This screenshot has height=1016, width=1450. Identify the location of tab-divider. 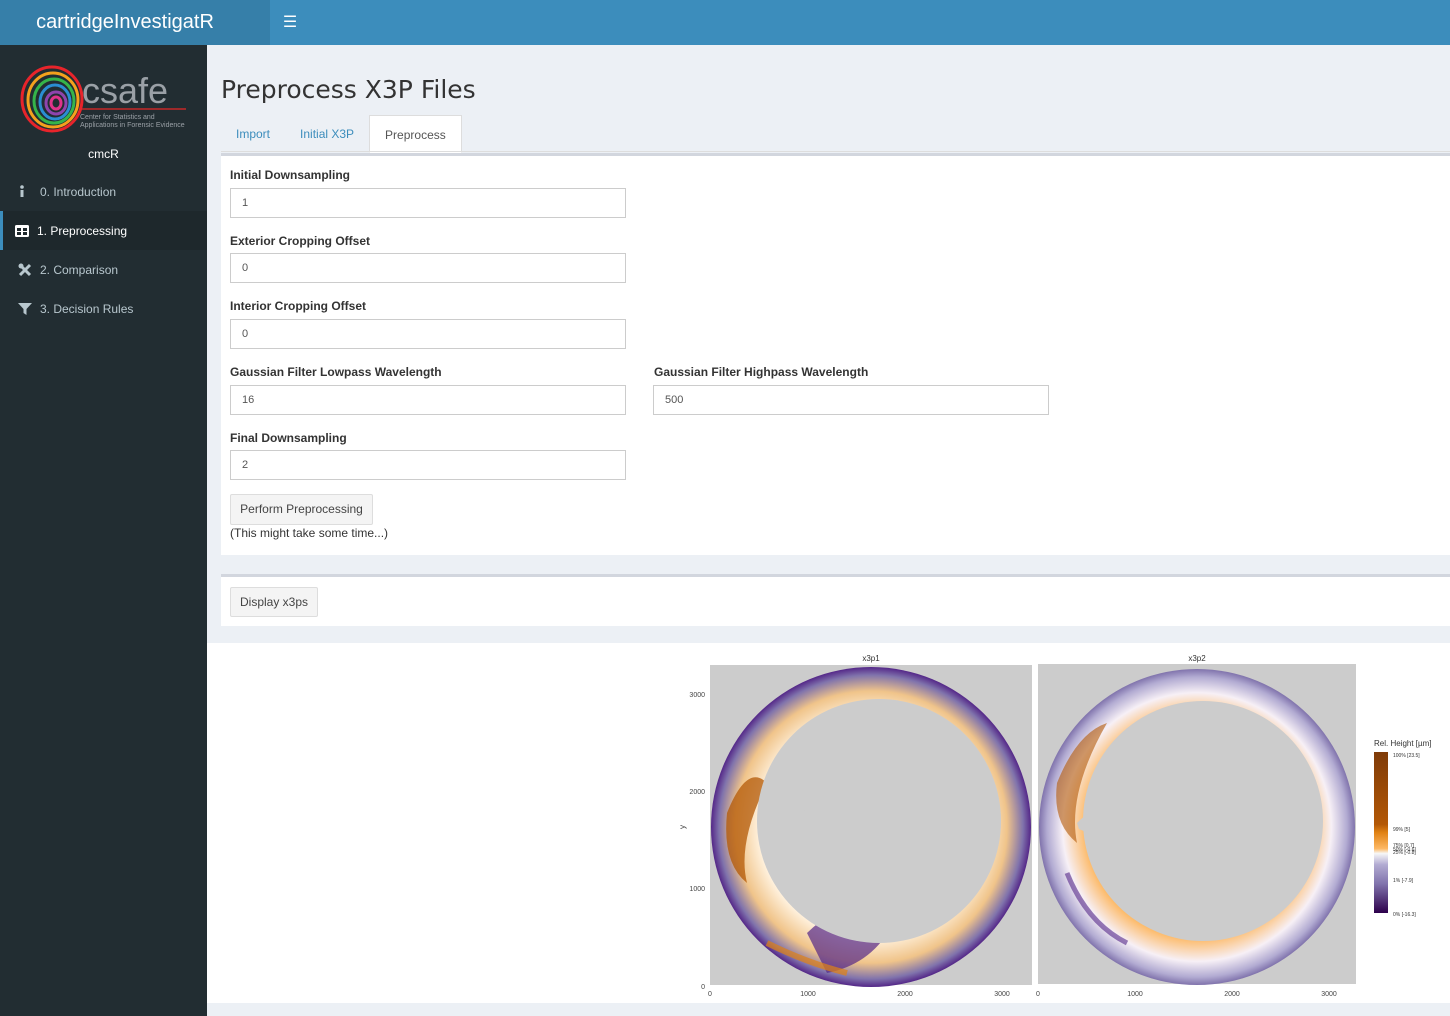
(835, 151).